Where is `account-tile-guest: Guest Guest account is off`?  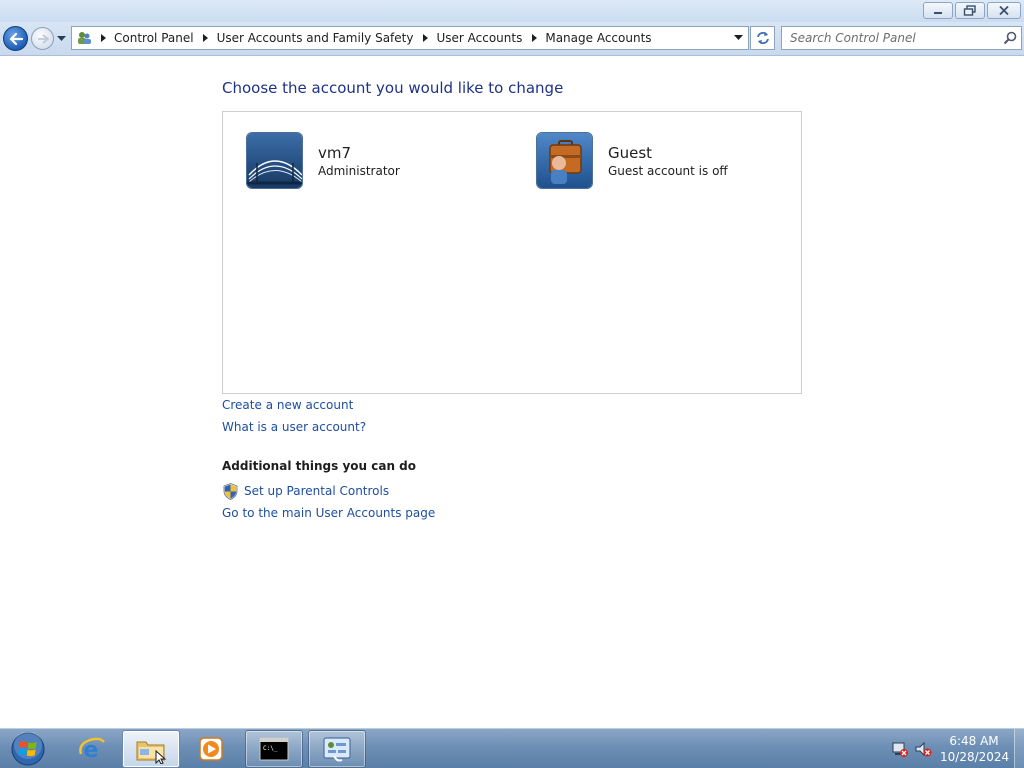 account-tile-guest: Guest Guest account is off is located at coordinates (632, 160).